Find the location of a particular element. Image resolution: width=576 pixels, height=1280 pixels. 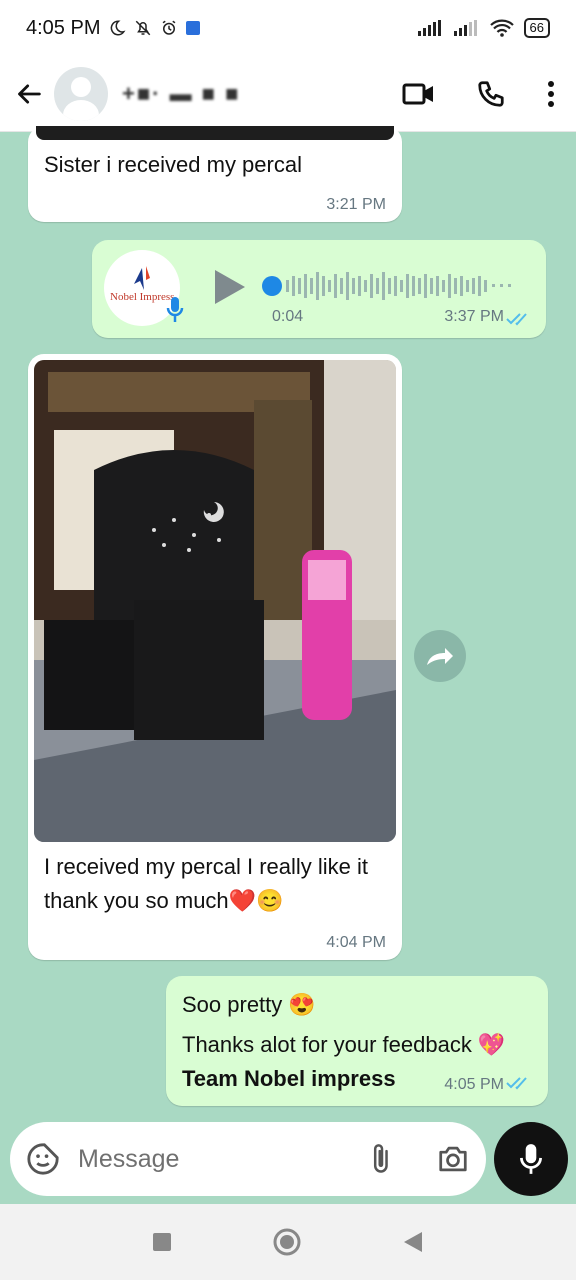

muted-bell-icon is located at coordinates (143, 28).